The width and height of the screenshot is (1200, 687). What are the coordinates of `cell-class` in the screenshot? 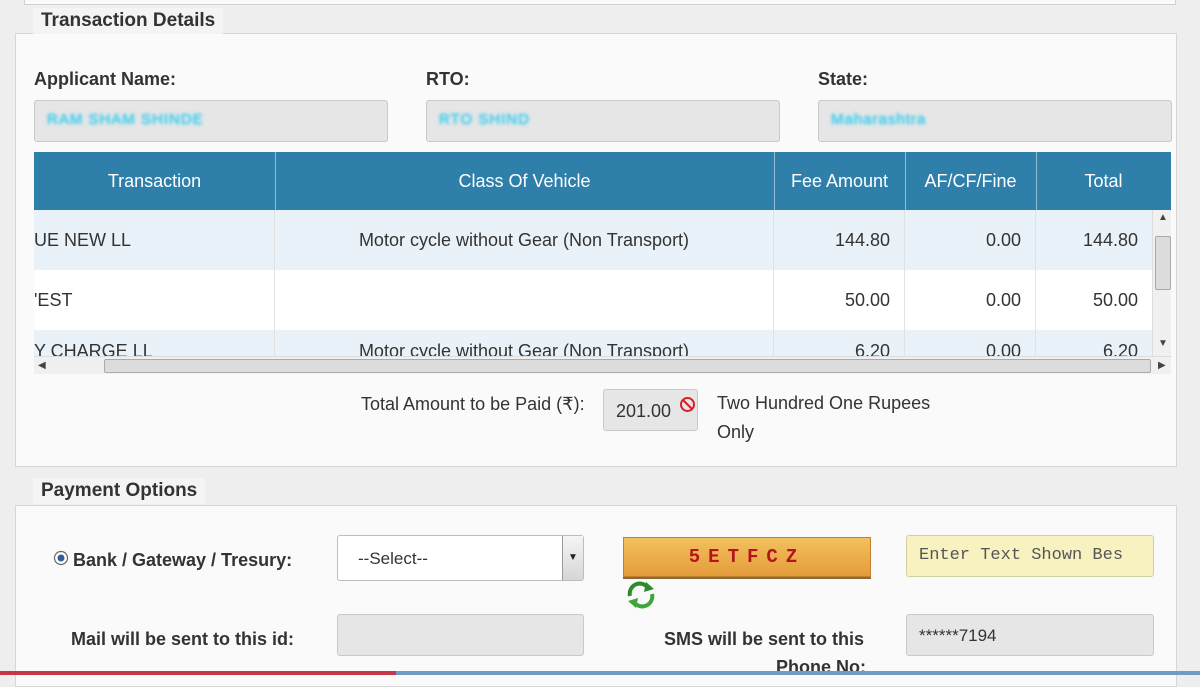 It's located at (524, 300).